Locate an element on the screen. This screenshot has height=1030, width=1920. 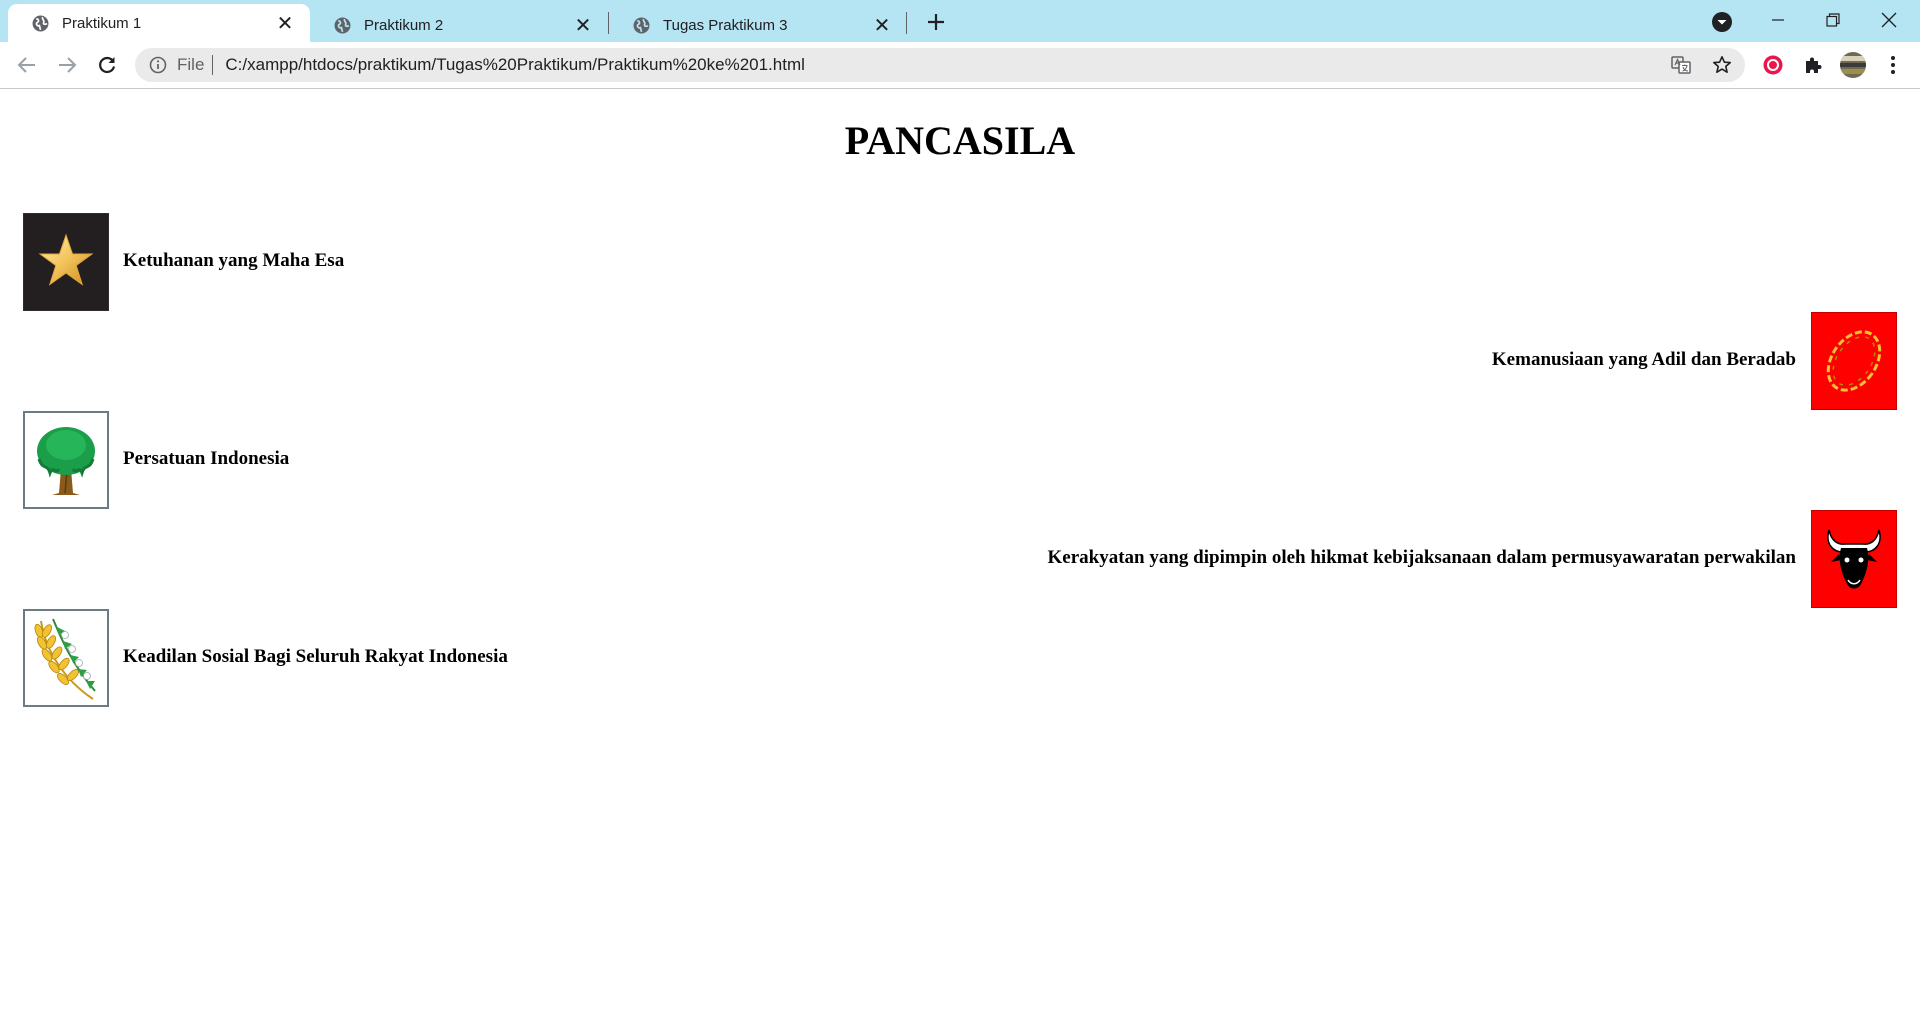
plus-icon is located at coordinates (936, 22).